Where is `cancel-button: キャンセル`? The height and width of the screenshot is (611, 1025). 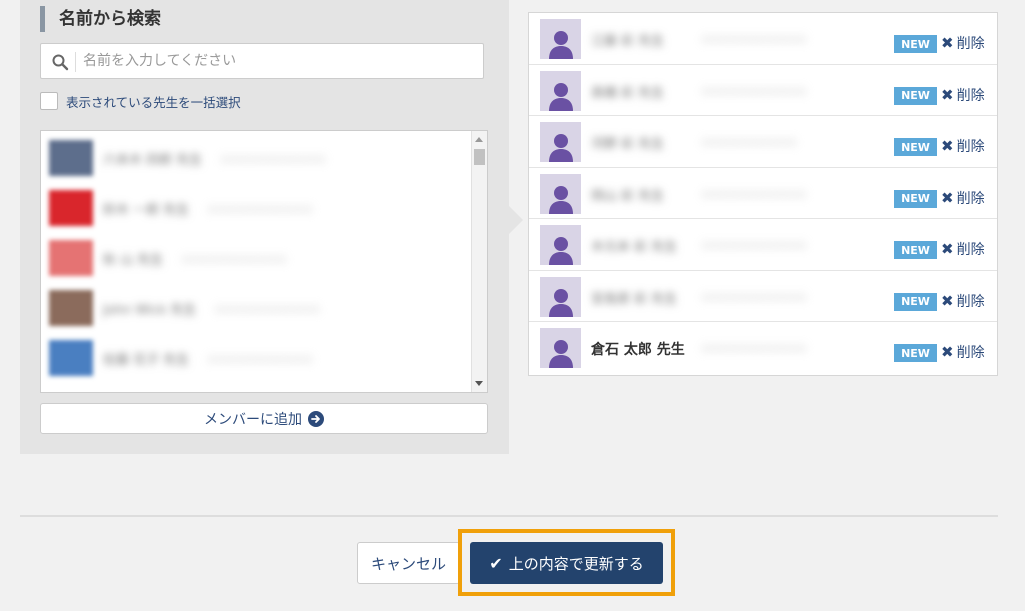
cancel-button: キャンセル is located at coordinates (408, 563).